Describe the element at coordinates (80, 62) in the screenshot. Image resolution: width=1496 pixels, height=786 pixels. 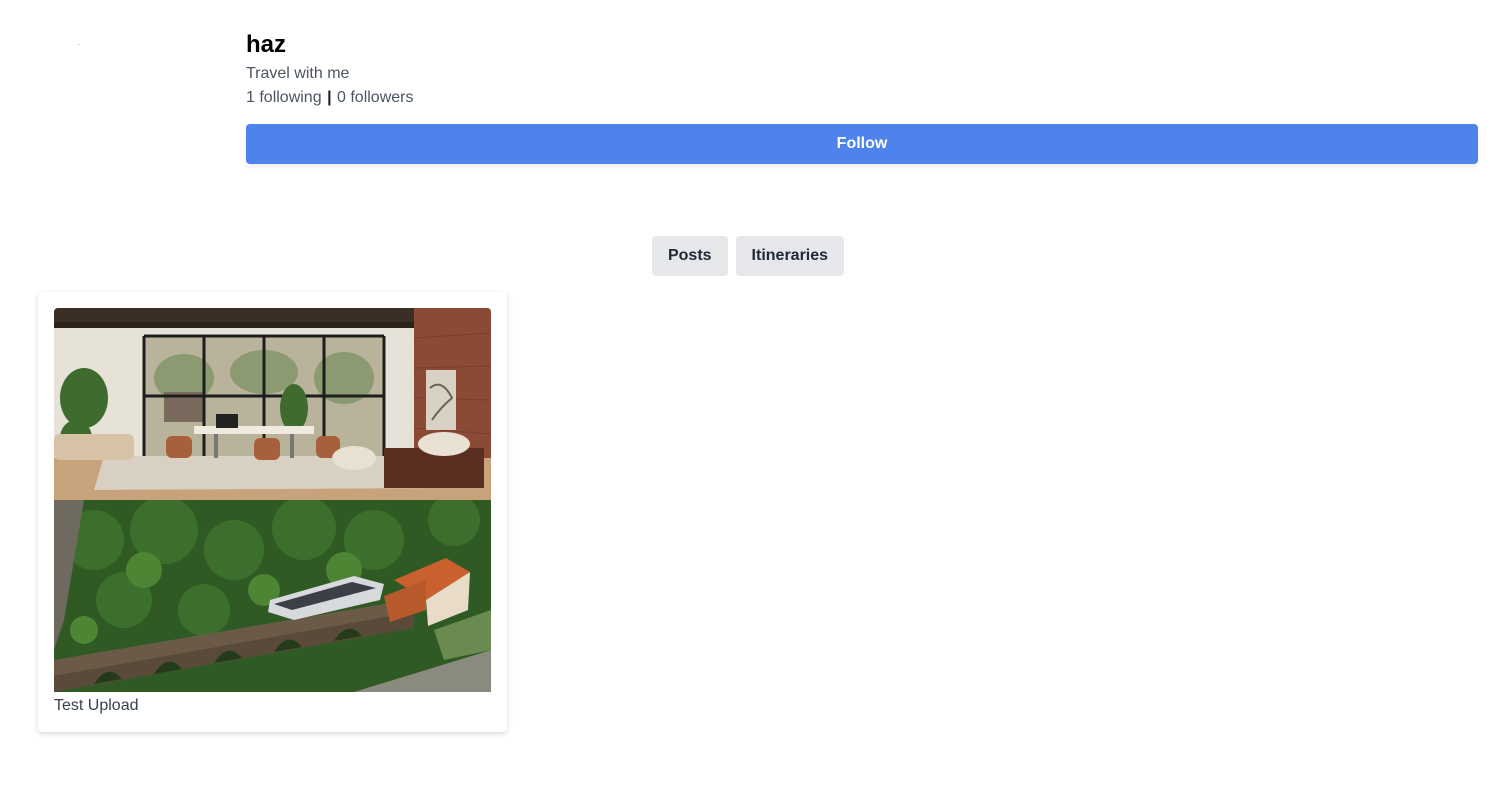
I see `avatar` at that location.